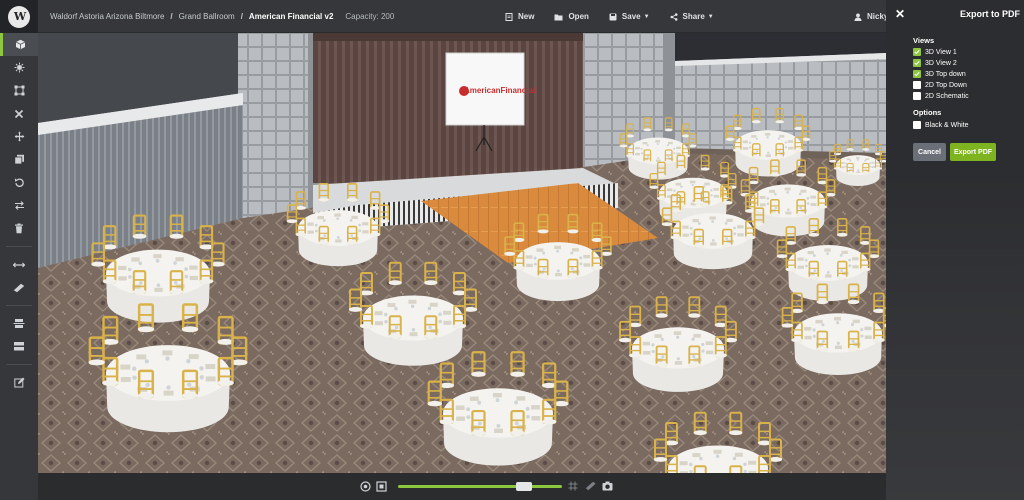  I want to click on folder-icon, so click(558, 17).